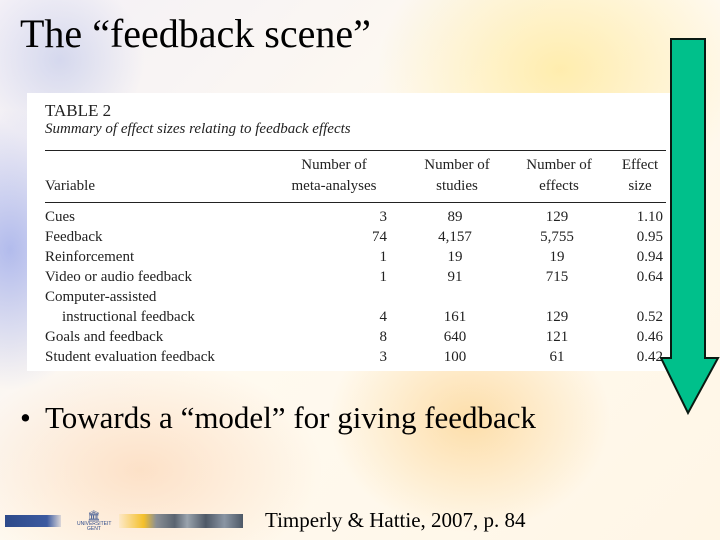 This screenshot has width=720, height=540. What do you see at coordinates (455, 237) in the screenshot?
I see `row-studies: 4,157` at bounding box center [455, 237].